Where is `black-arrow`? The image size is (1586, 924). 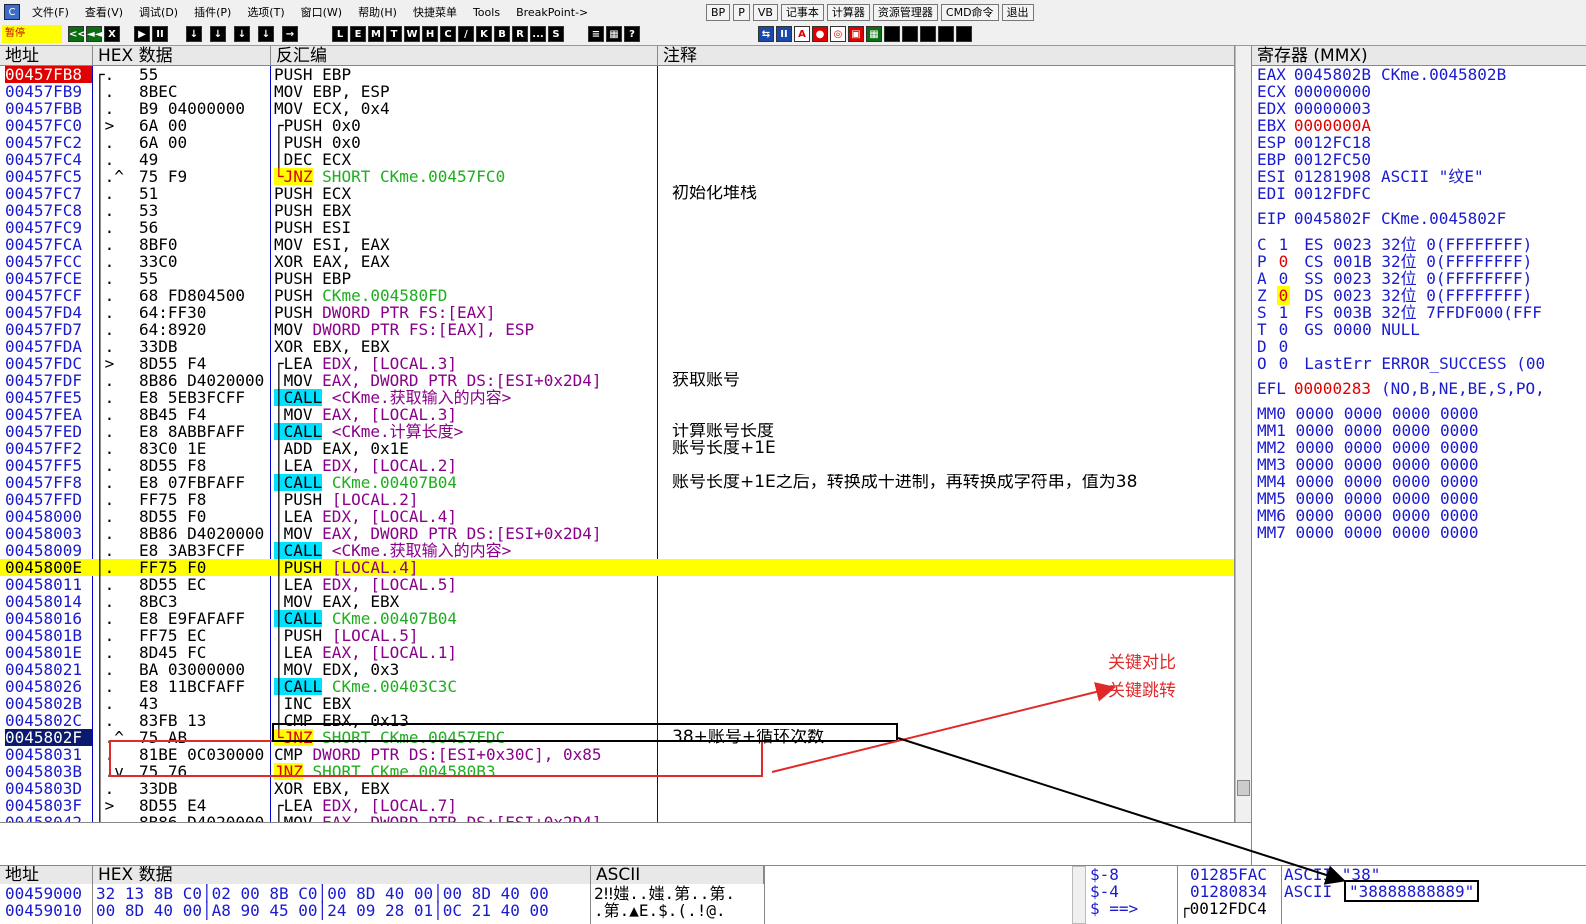 black-arrow is located at coordinates (1121, 811).